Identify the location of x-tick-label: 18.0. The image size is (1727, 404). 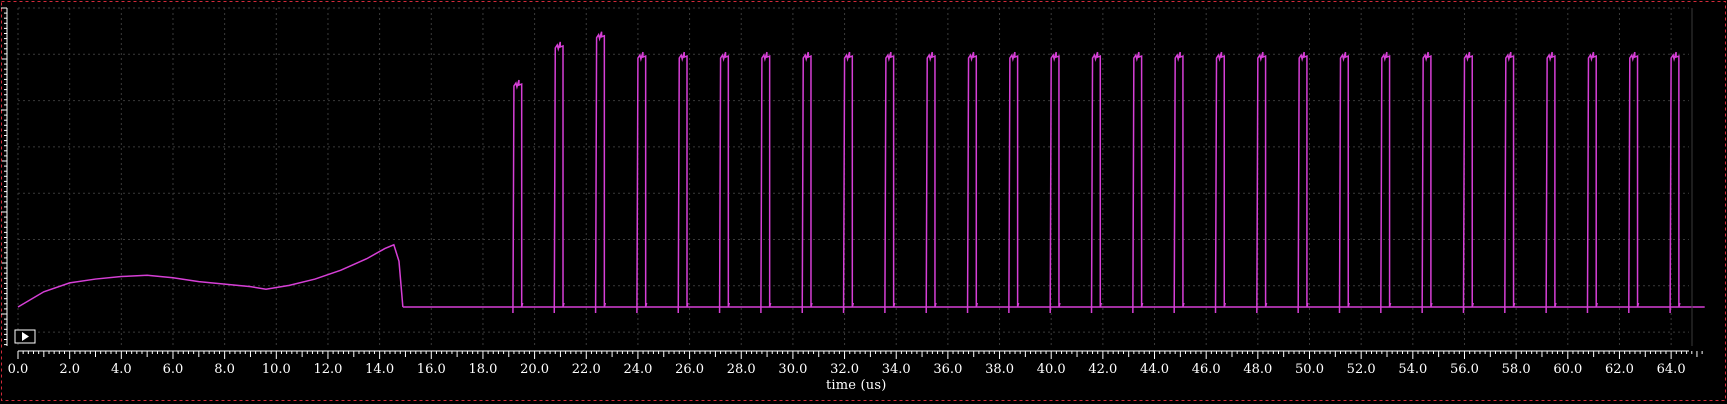
(482, 369).